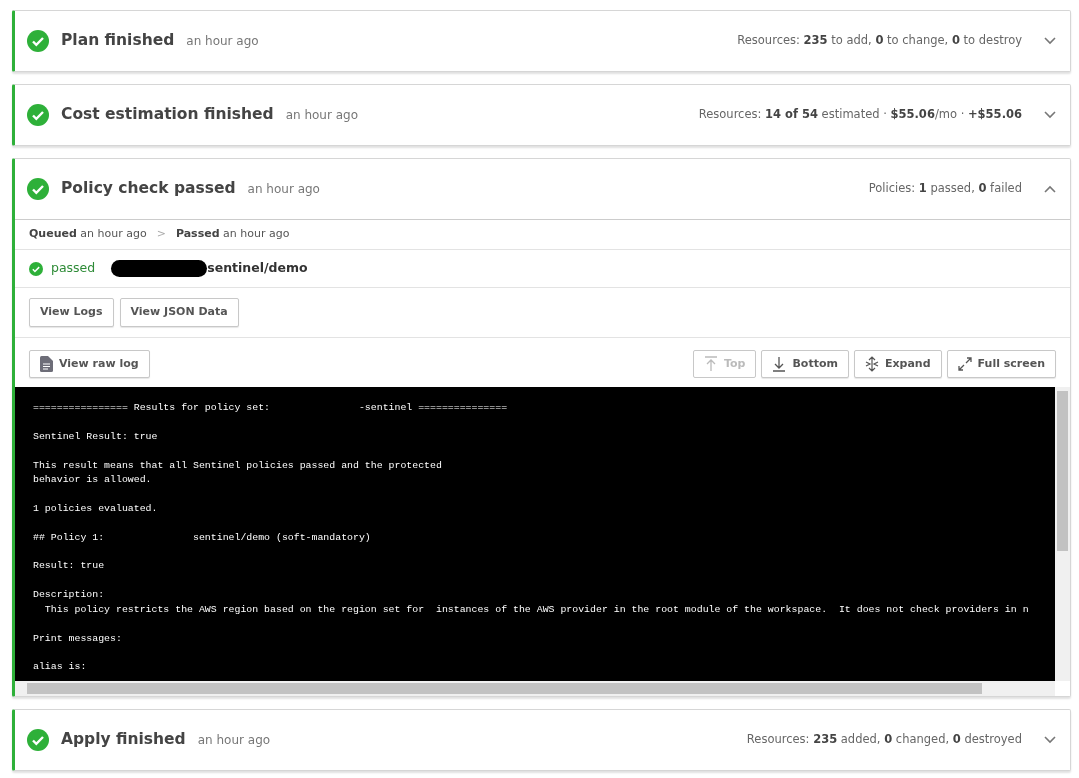 The width and height of the screenshot is (1079, 778). What do you see at coordinates (860, 115) in the screenshot?
I see `step-summary: Resources: 14 of 54 estimated · $55.06/mo · +$55.06` at bounding box center [860, 115].